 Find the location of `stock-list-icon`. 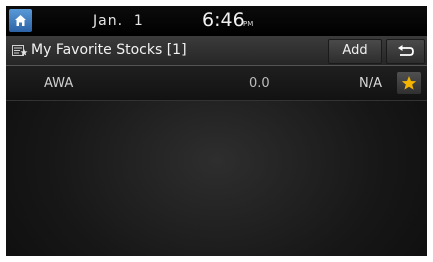

stock-list-icon is located at coordinates (20, 50).